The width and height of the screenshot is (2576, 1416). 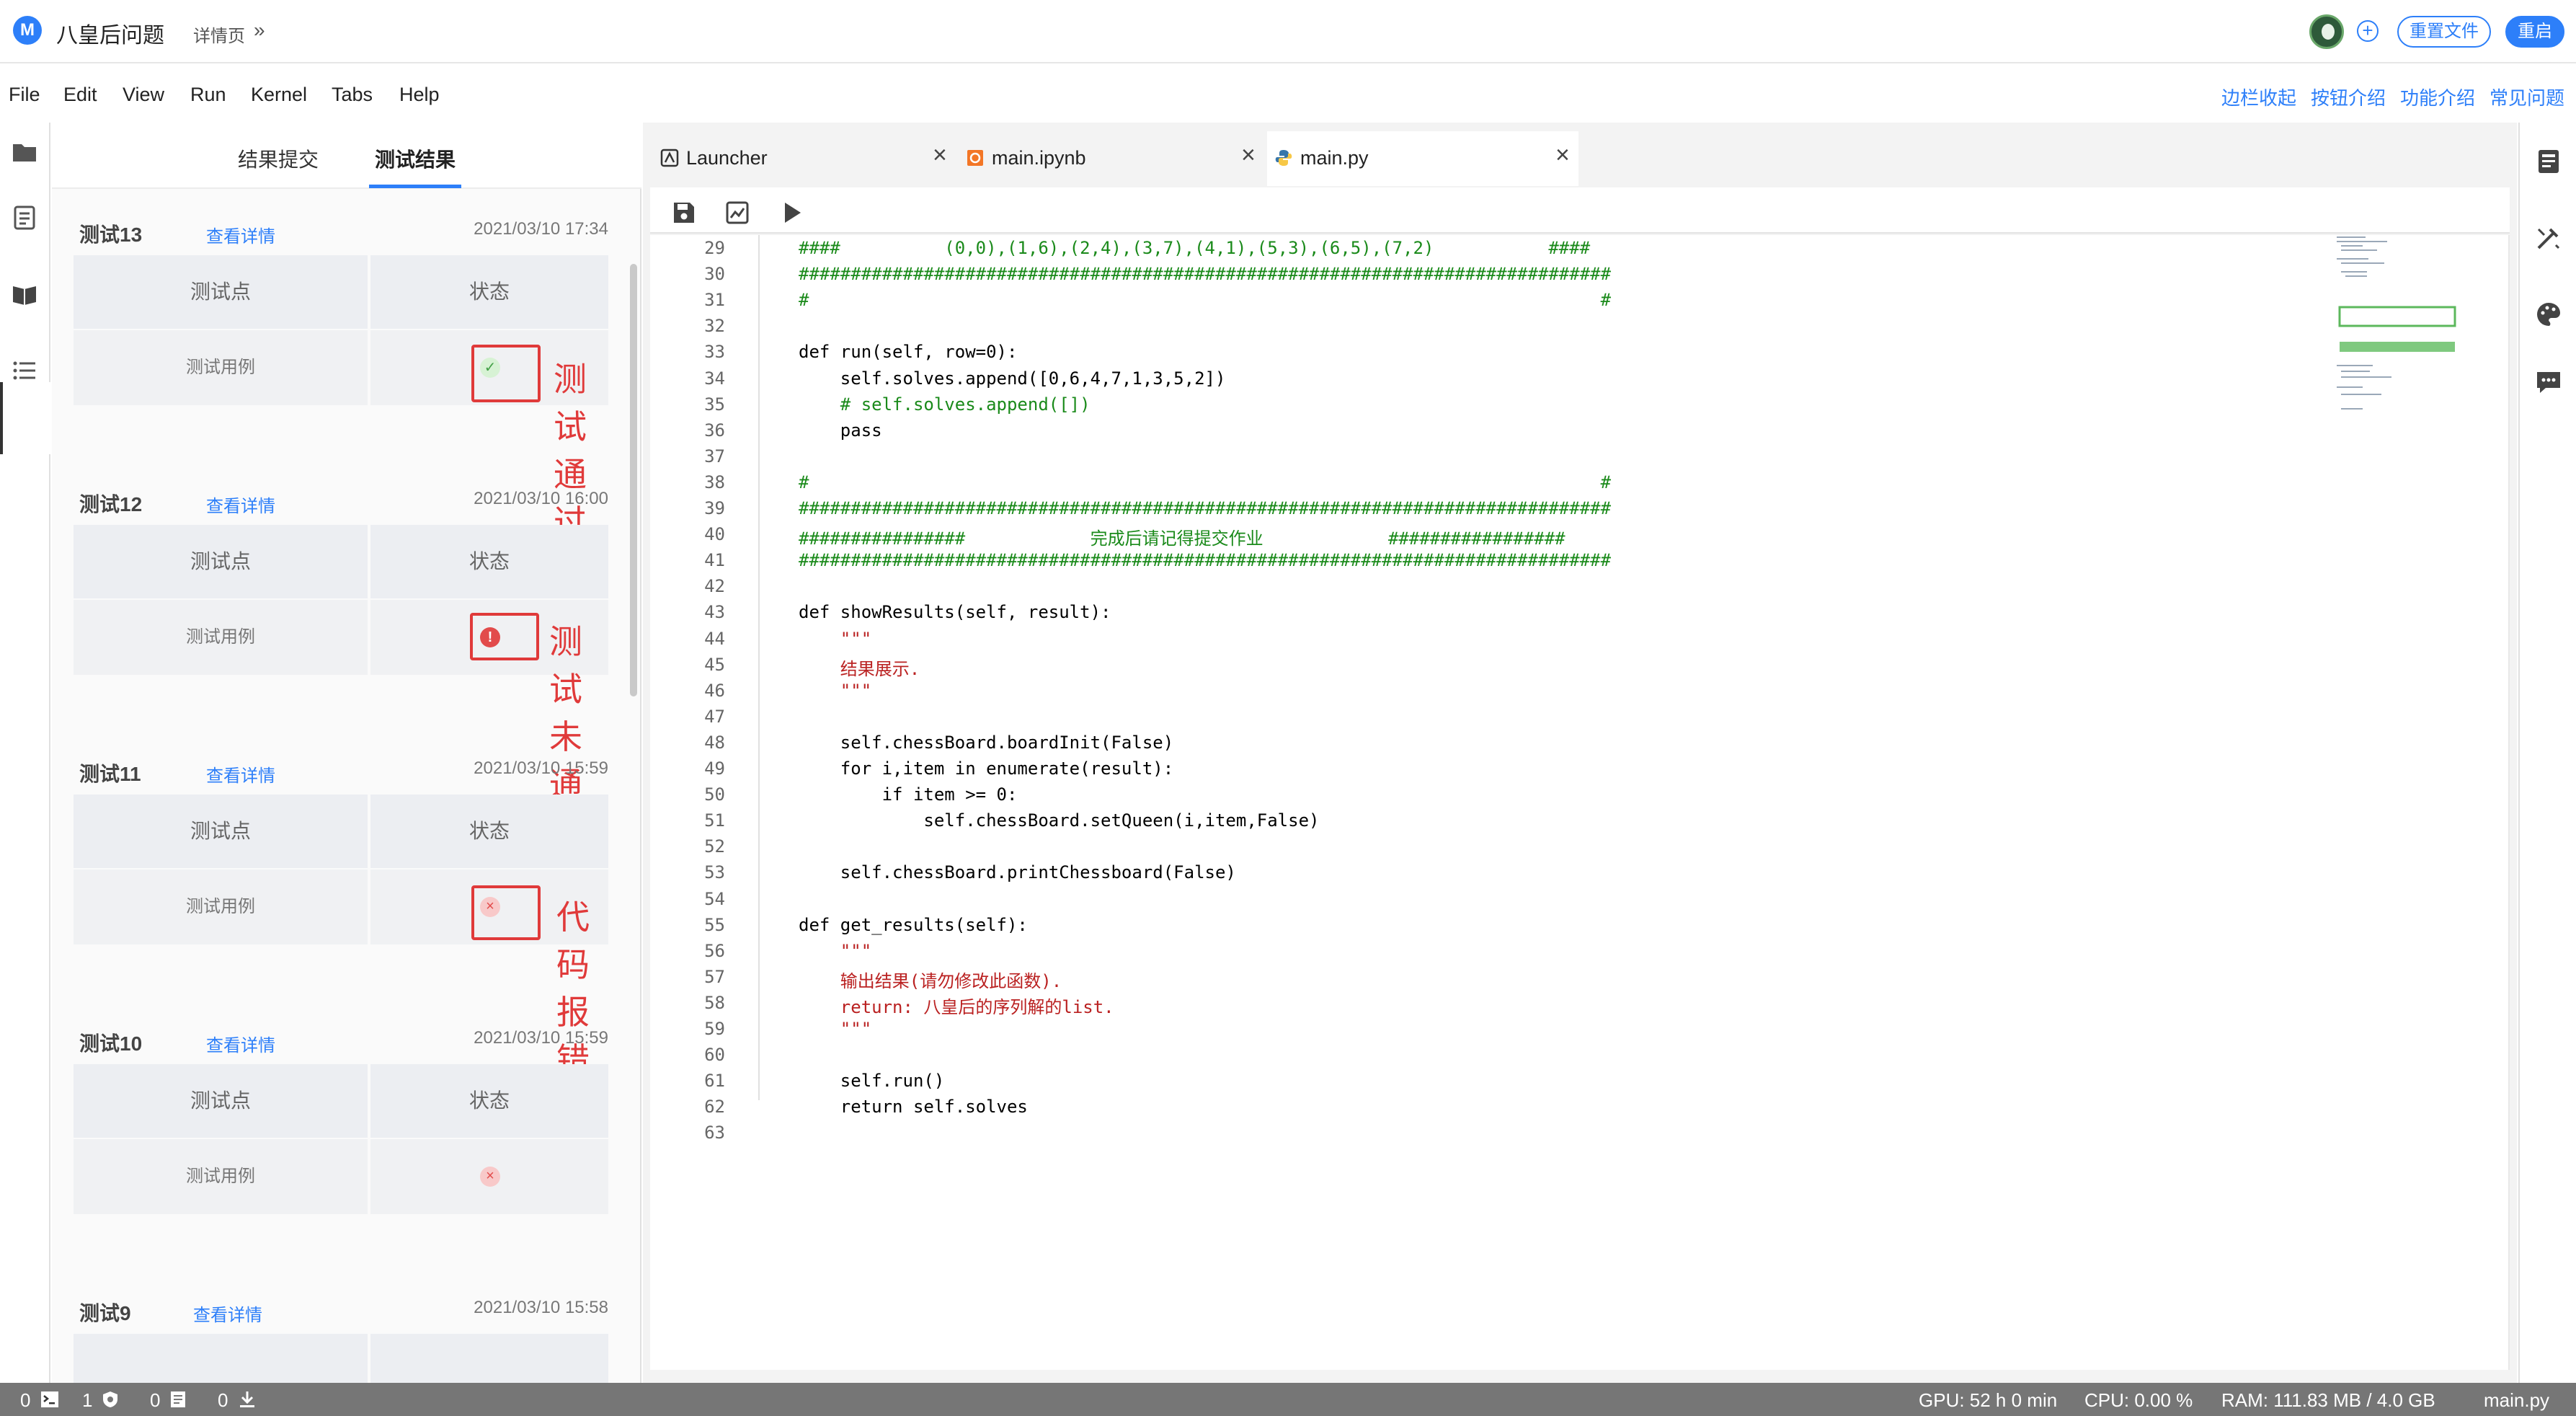 What do you see at coordinates (714, 664) in the screenshot?
I see `line-number: 45` at bounding box center [714, 664].